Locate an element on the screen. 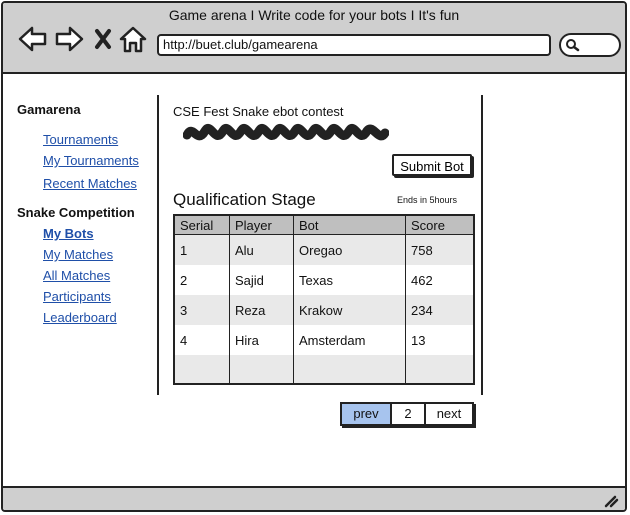 This screenshot has width=630, height=515. cell-player: Reza is located at coordinates (261, 310).